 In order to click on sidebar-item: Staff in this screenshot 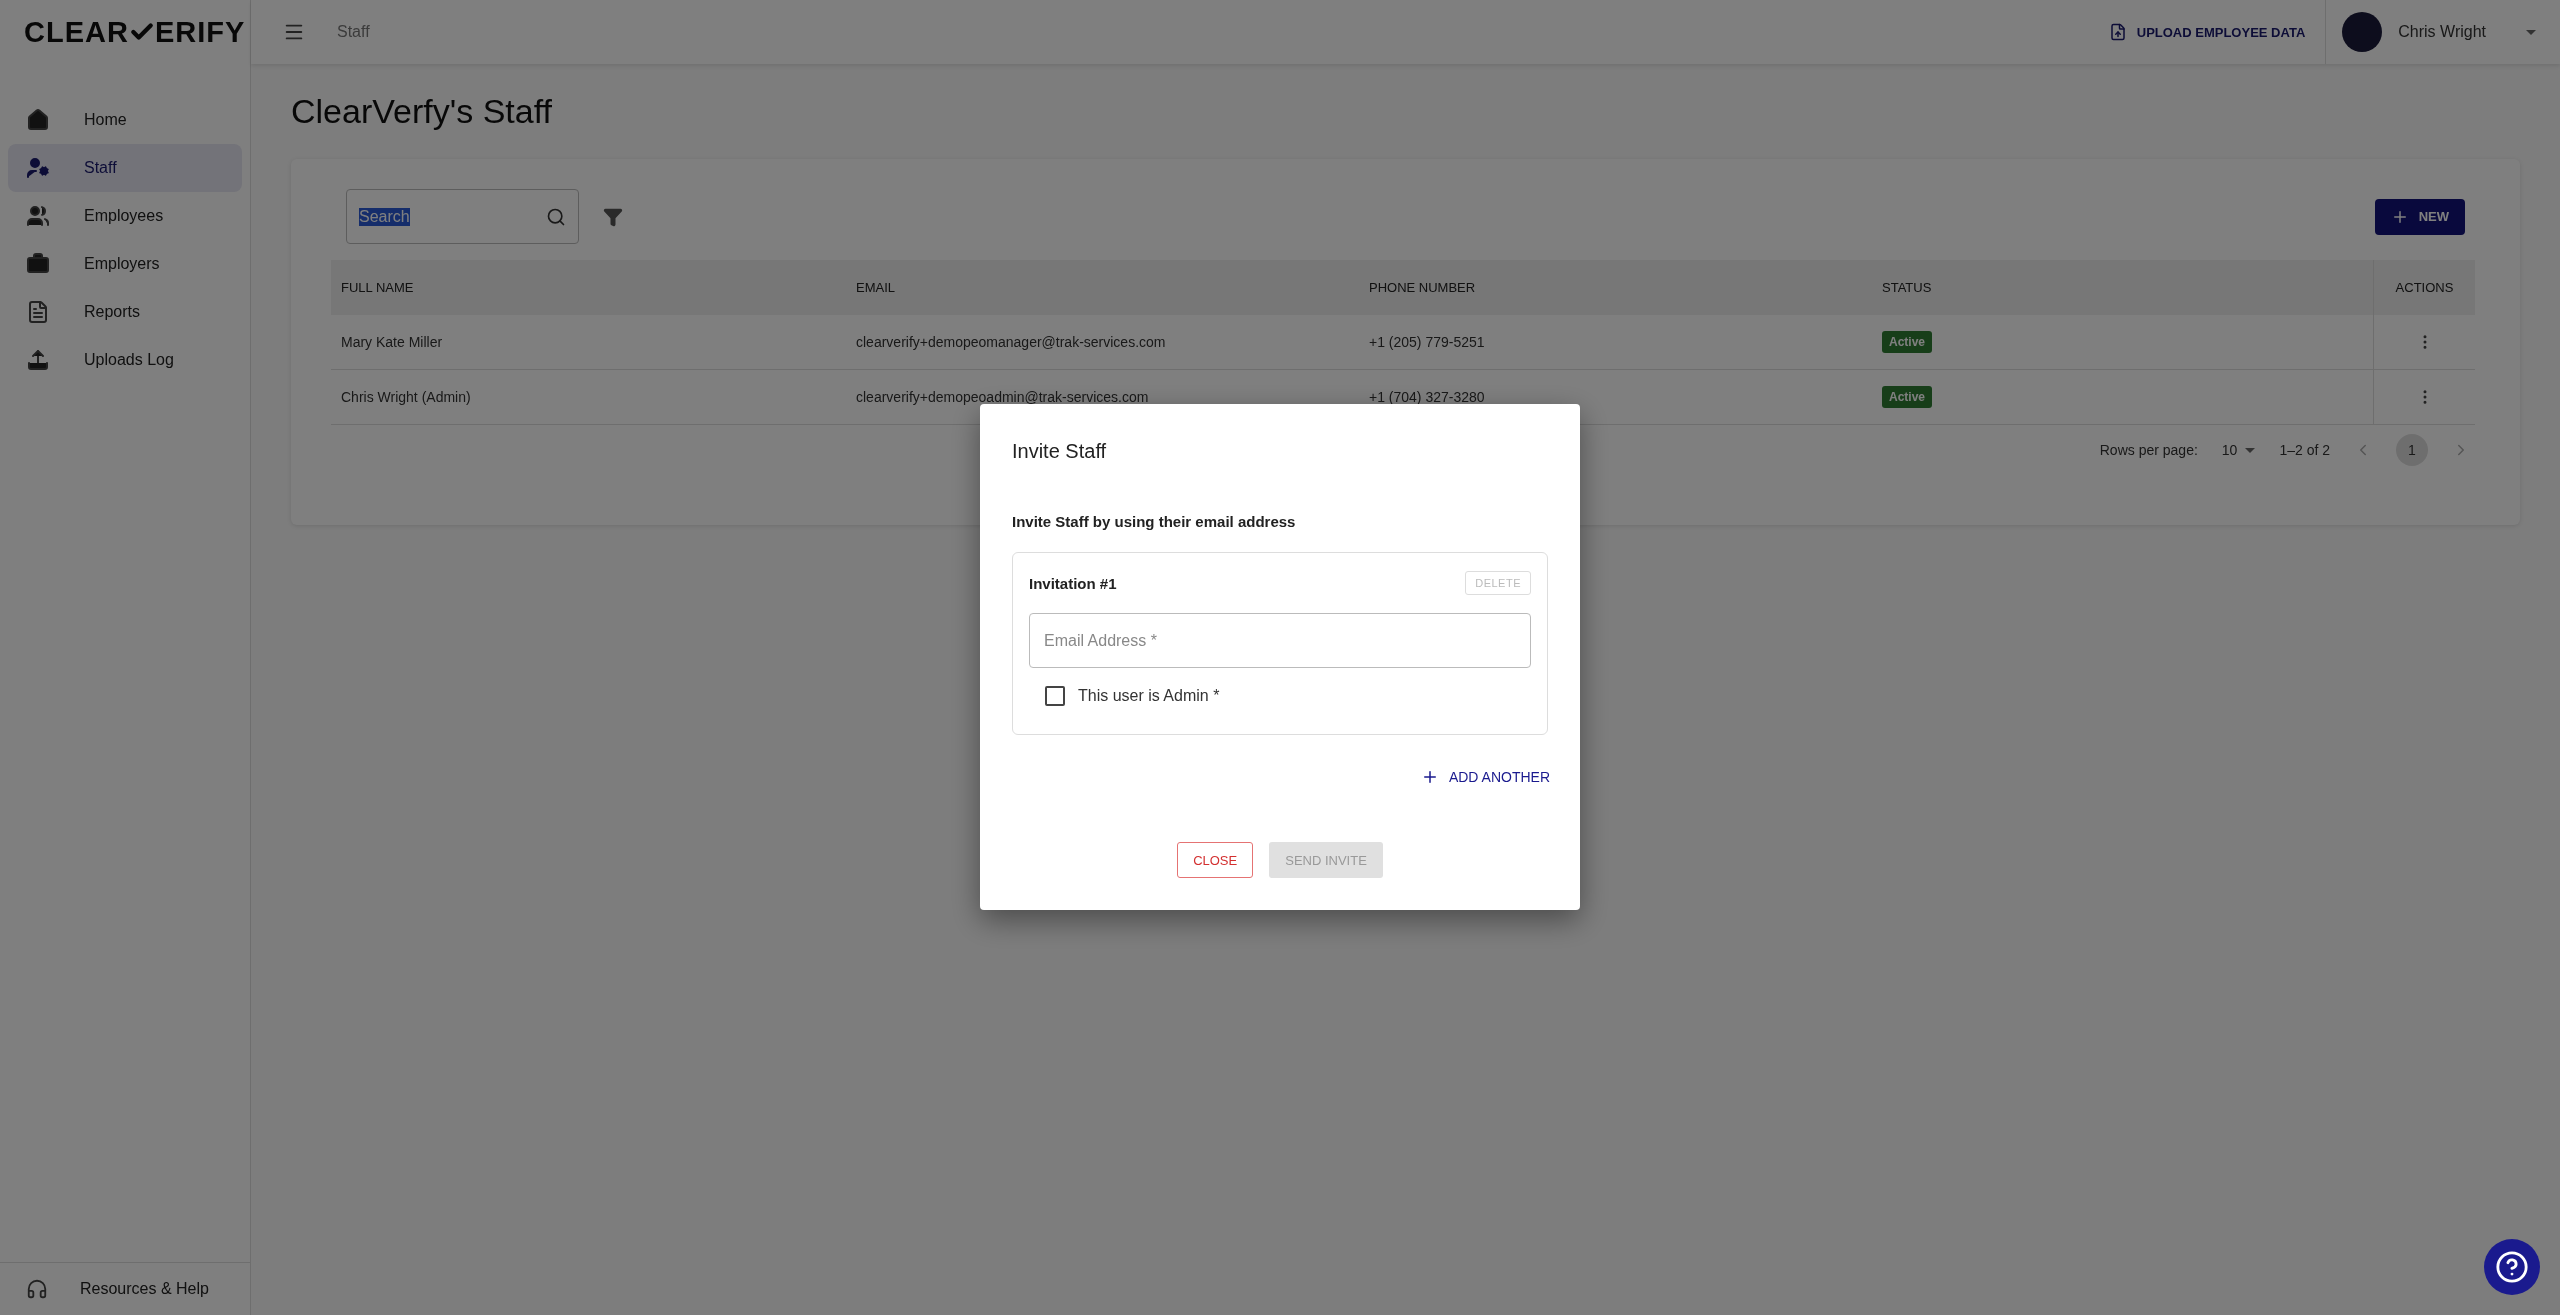, I will do `click(125, 168)`.